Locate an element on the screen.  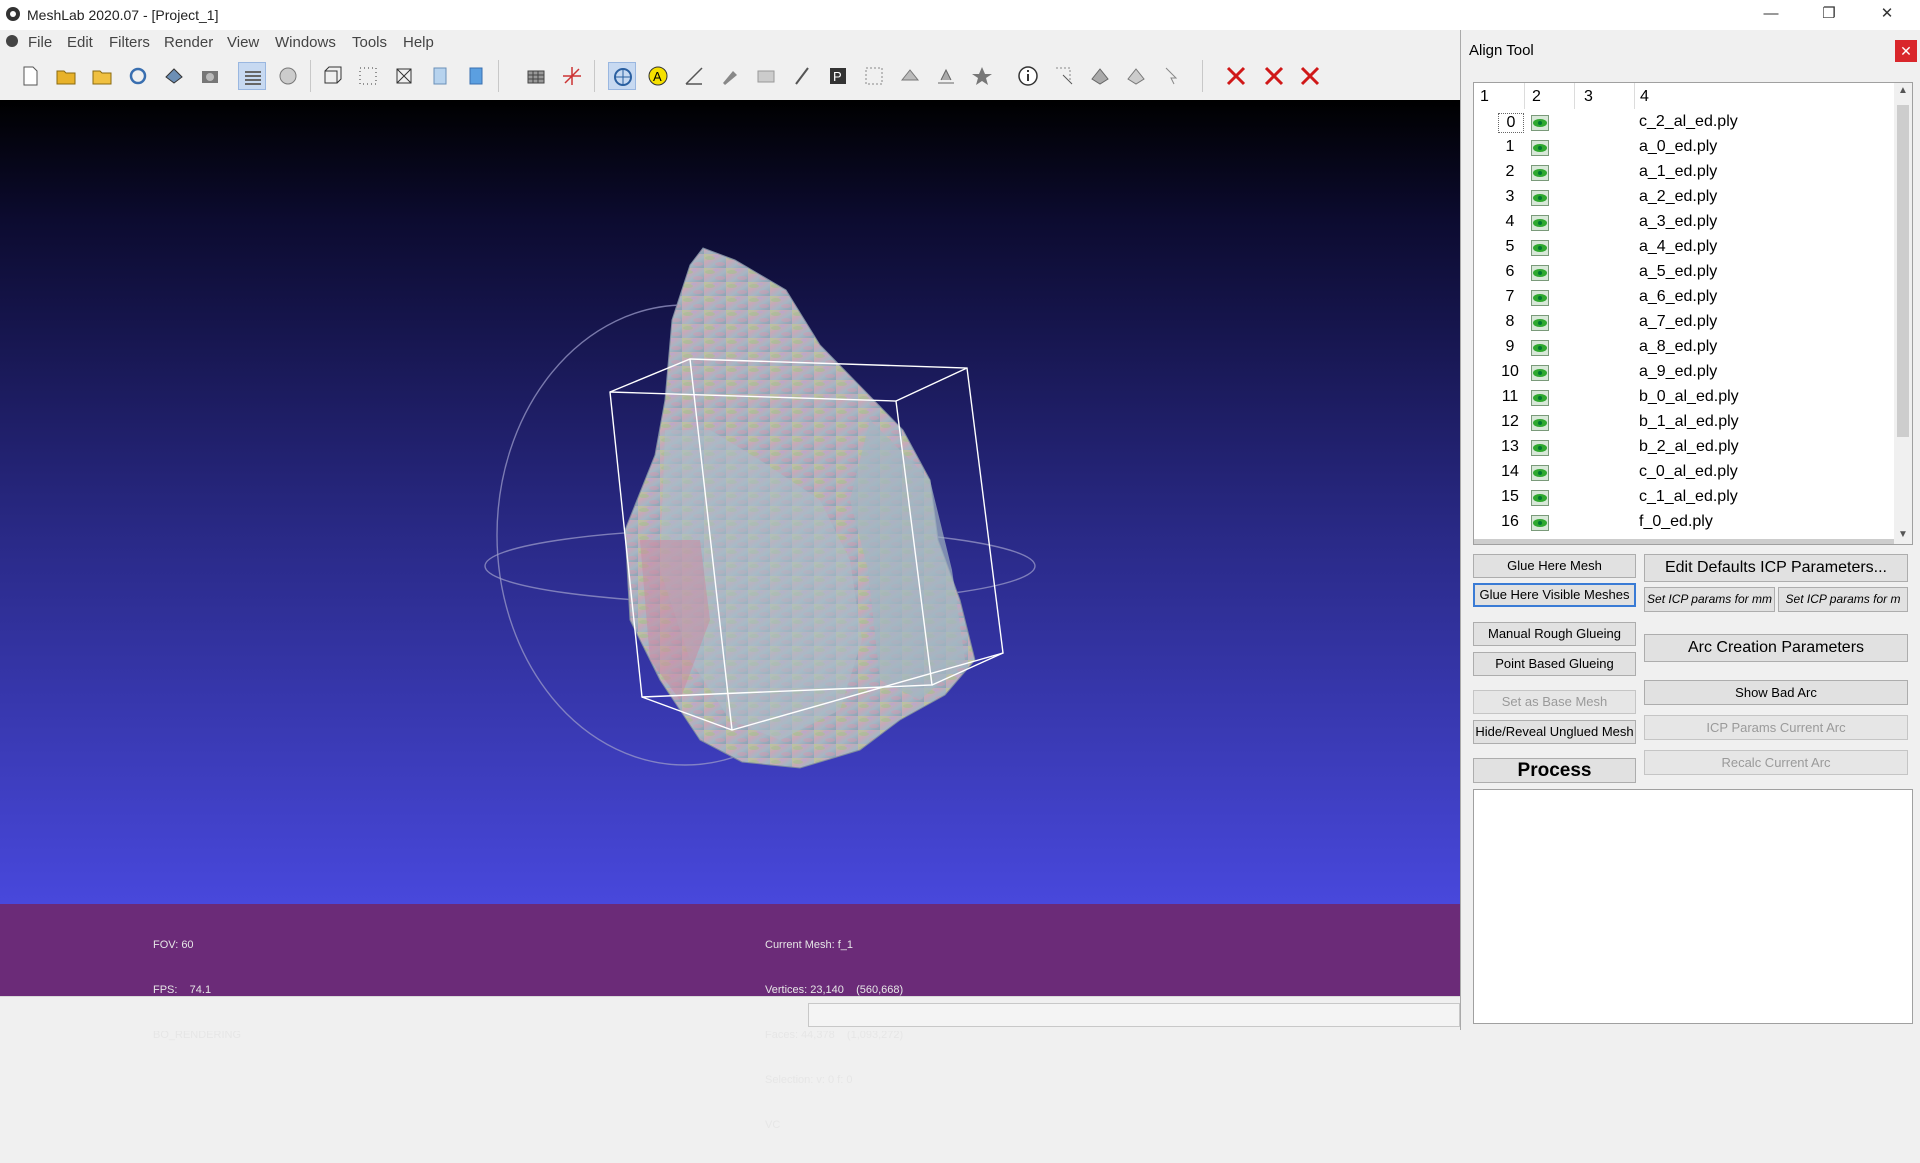
align-tool-close-button: ✕ is located at coordinates (1906, 51).